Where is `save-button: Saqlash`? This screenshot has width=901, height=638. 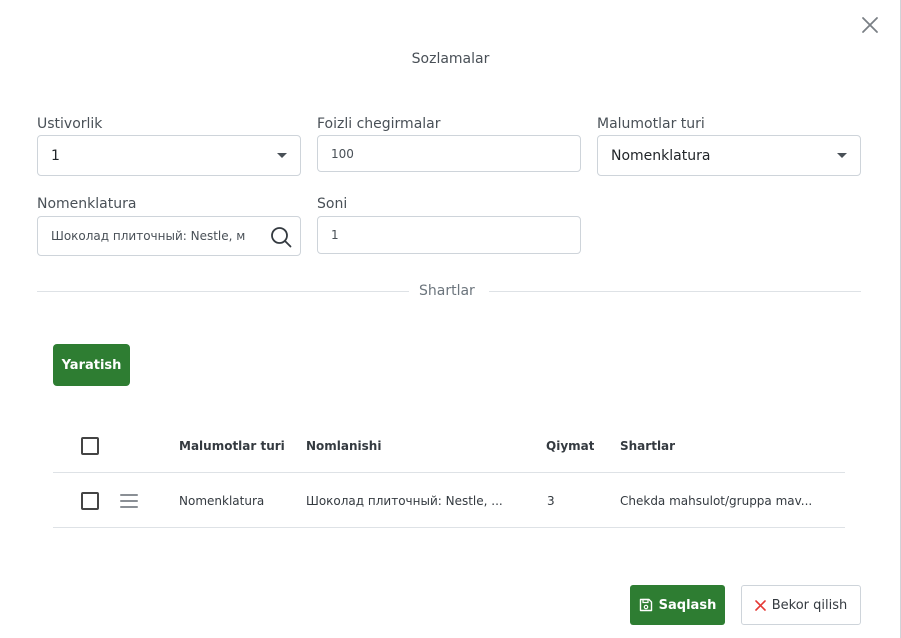
save-button: Saqlash is located at coordinates (677, 605).